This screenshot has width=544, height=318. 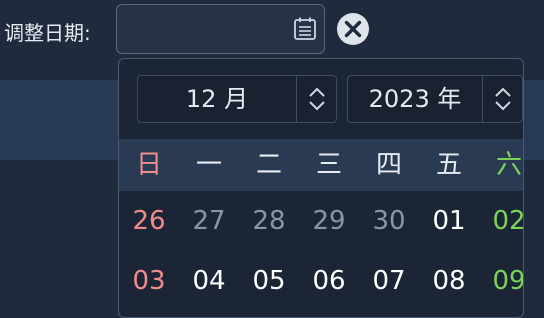 What do you see at coordinates (448, 165) in the screenshot?
I see `weekday-friday: 五` at bounding box center [448, 165].